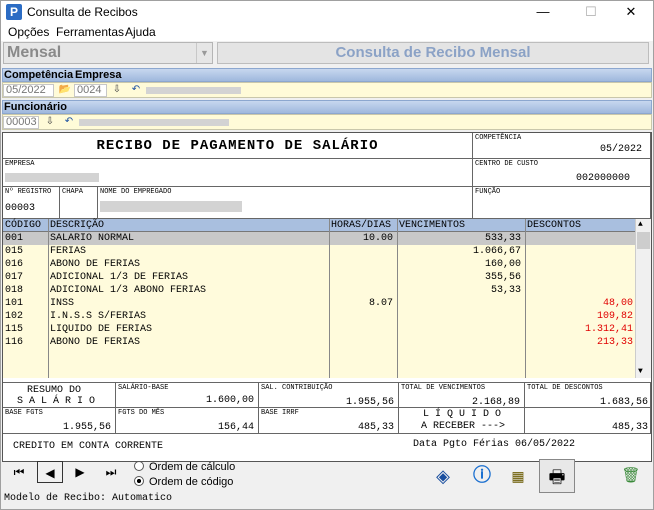  I want to click on table-row: 116 ABONO DE FERIAS 213,33, so click(319, 342).